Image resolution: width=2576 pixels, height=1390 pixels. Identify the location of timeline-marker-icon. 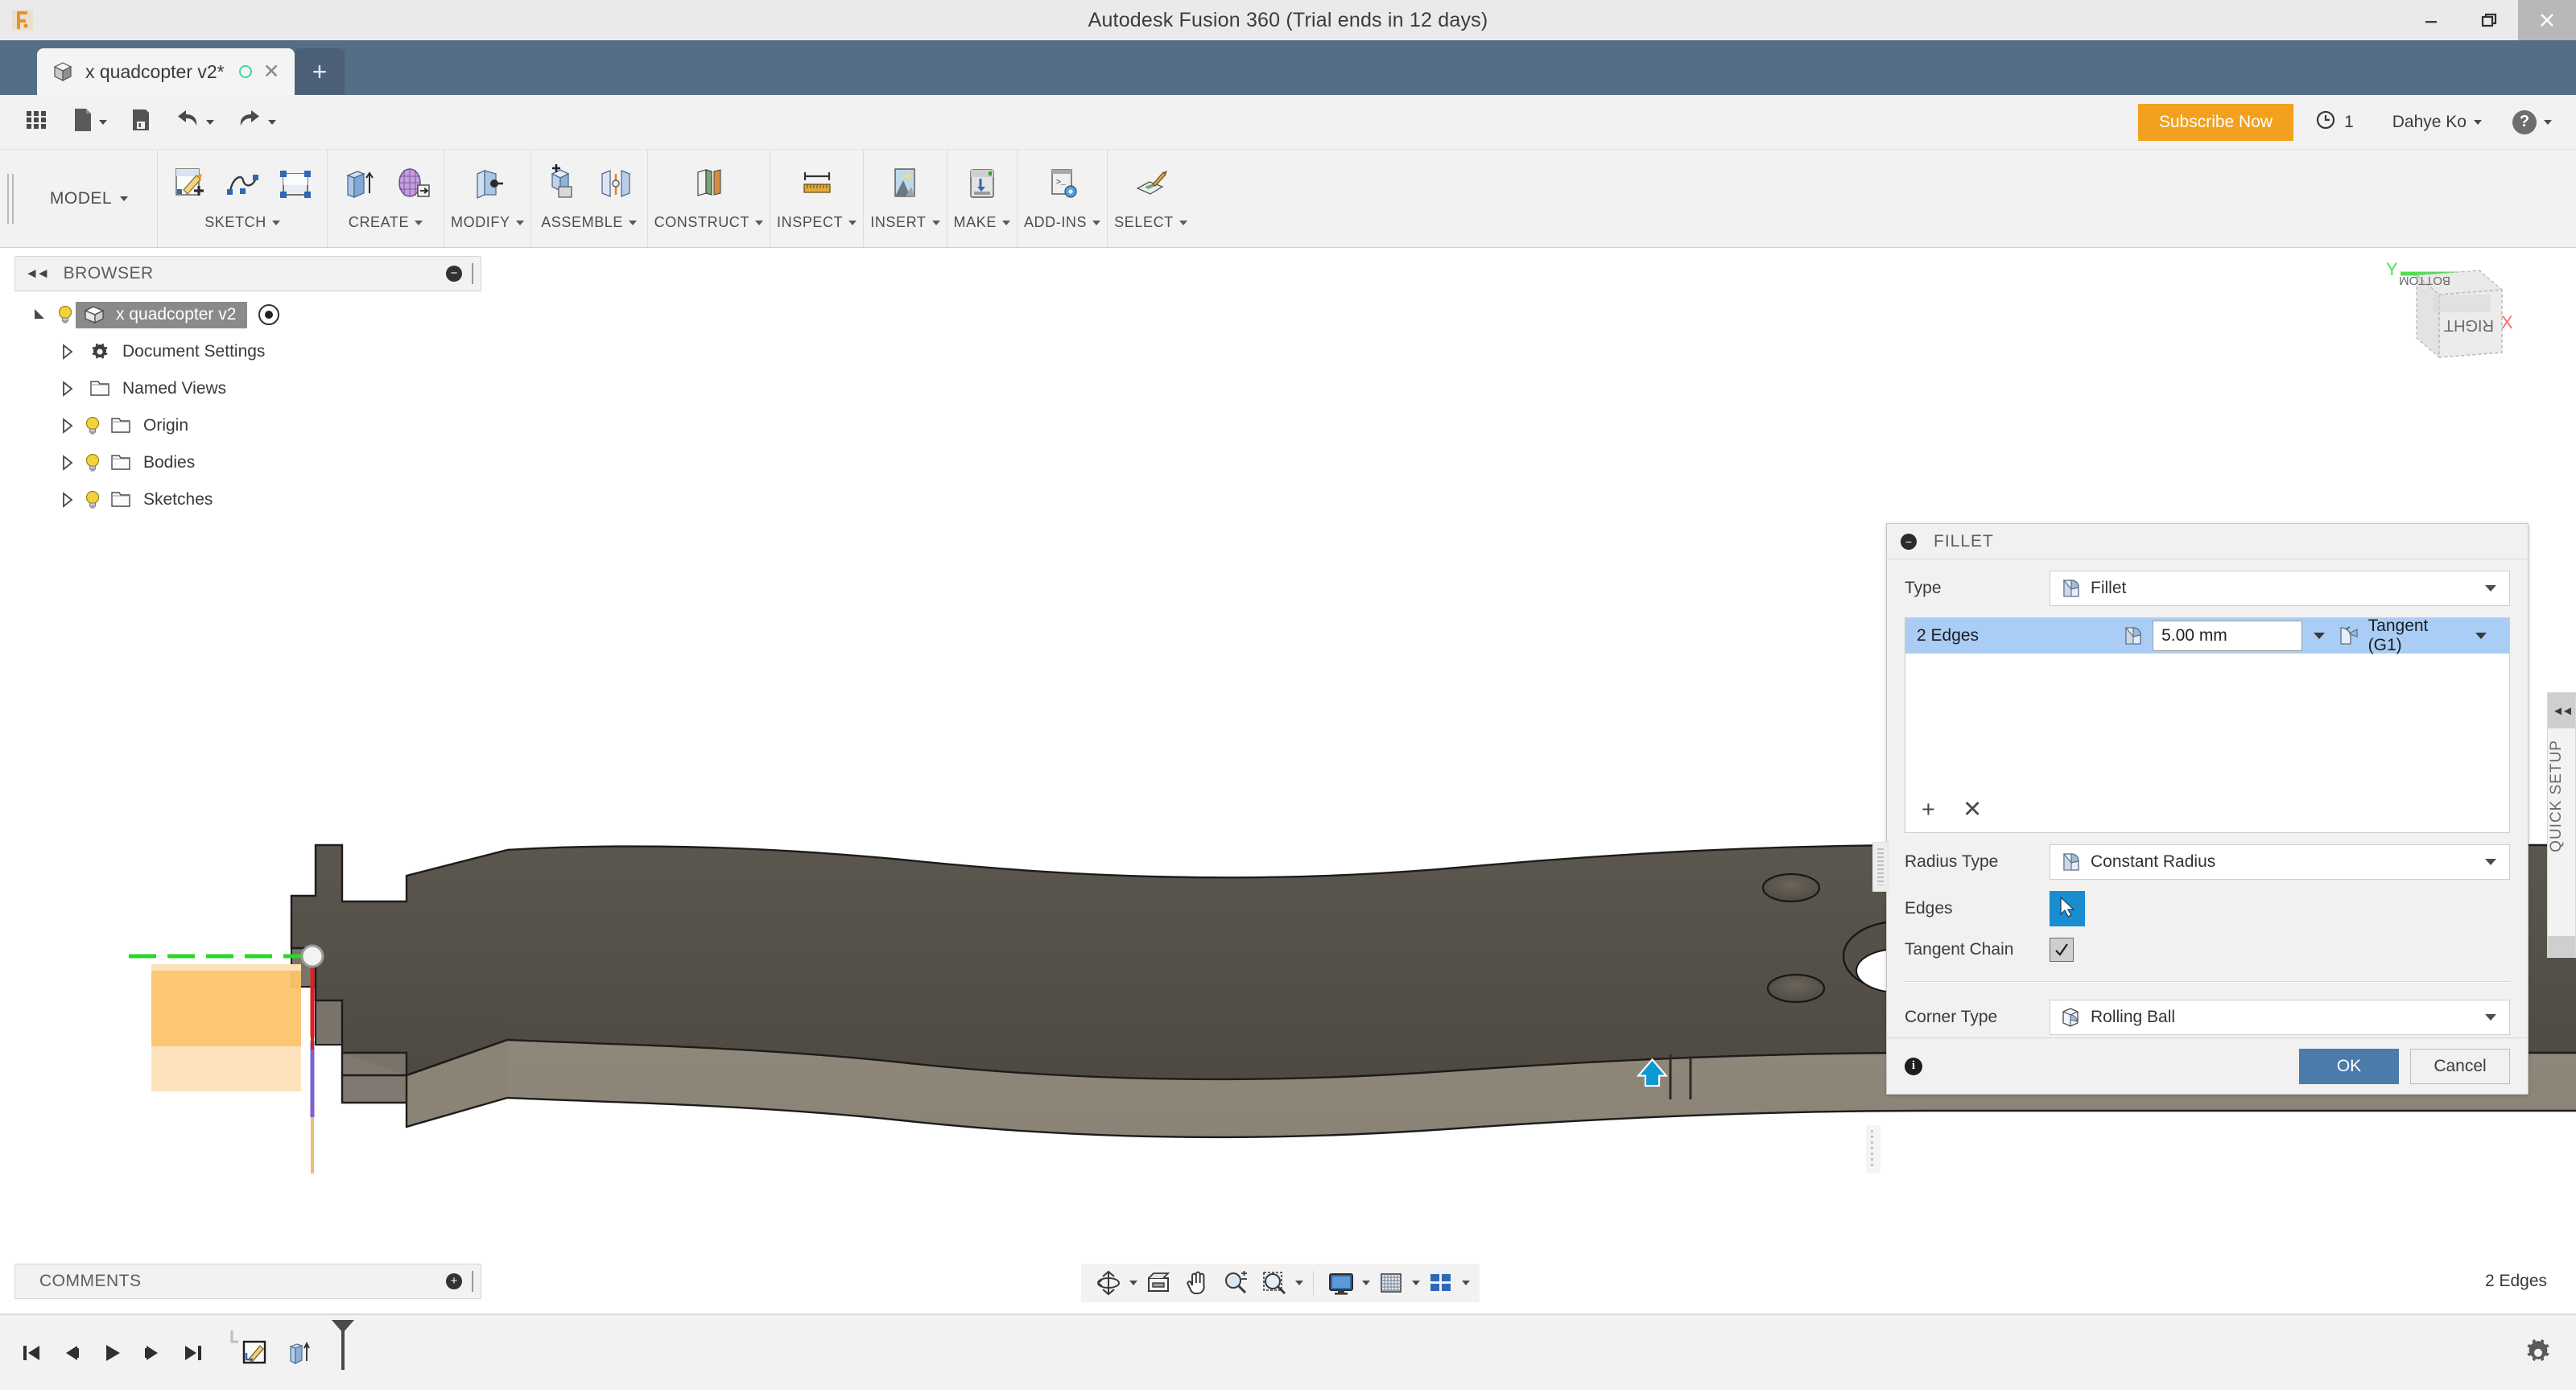
(343, 1353).